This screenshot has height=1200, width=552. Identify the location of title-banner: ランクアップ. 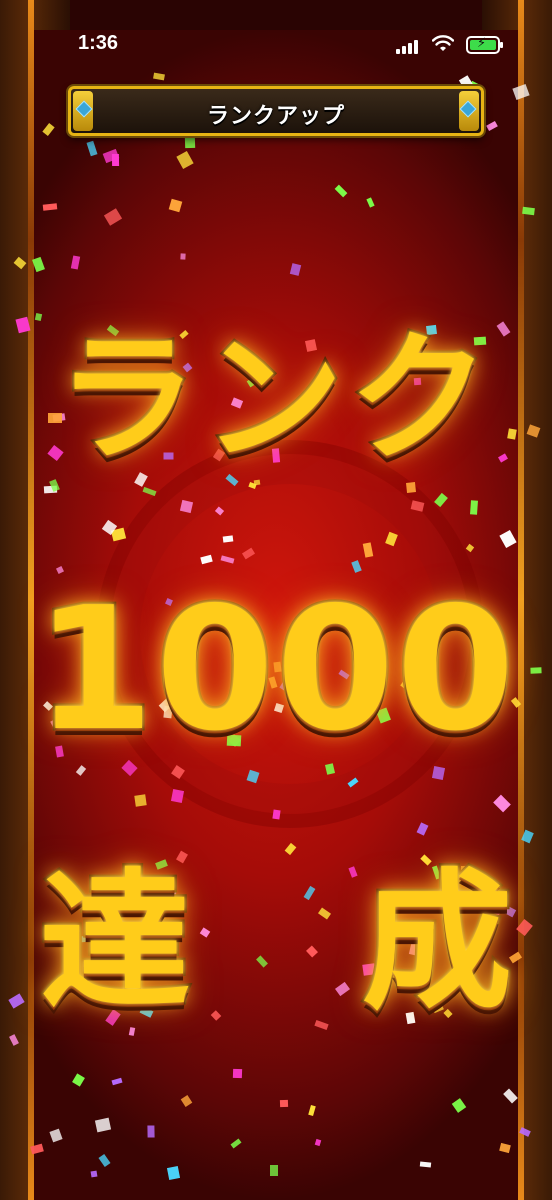
(276, 111).